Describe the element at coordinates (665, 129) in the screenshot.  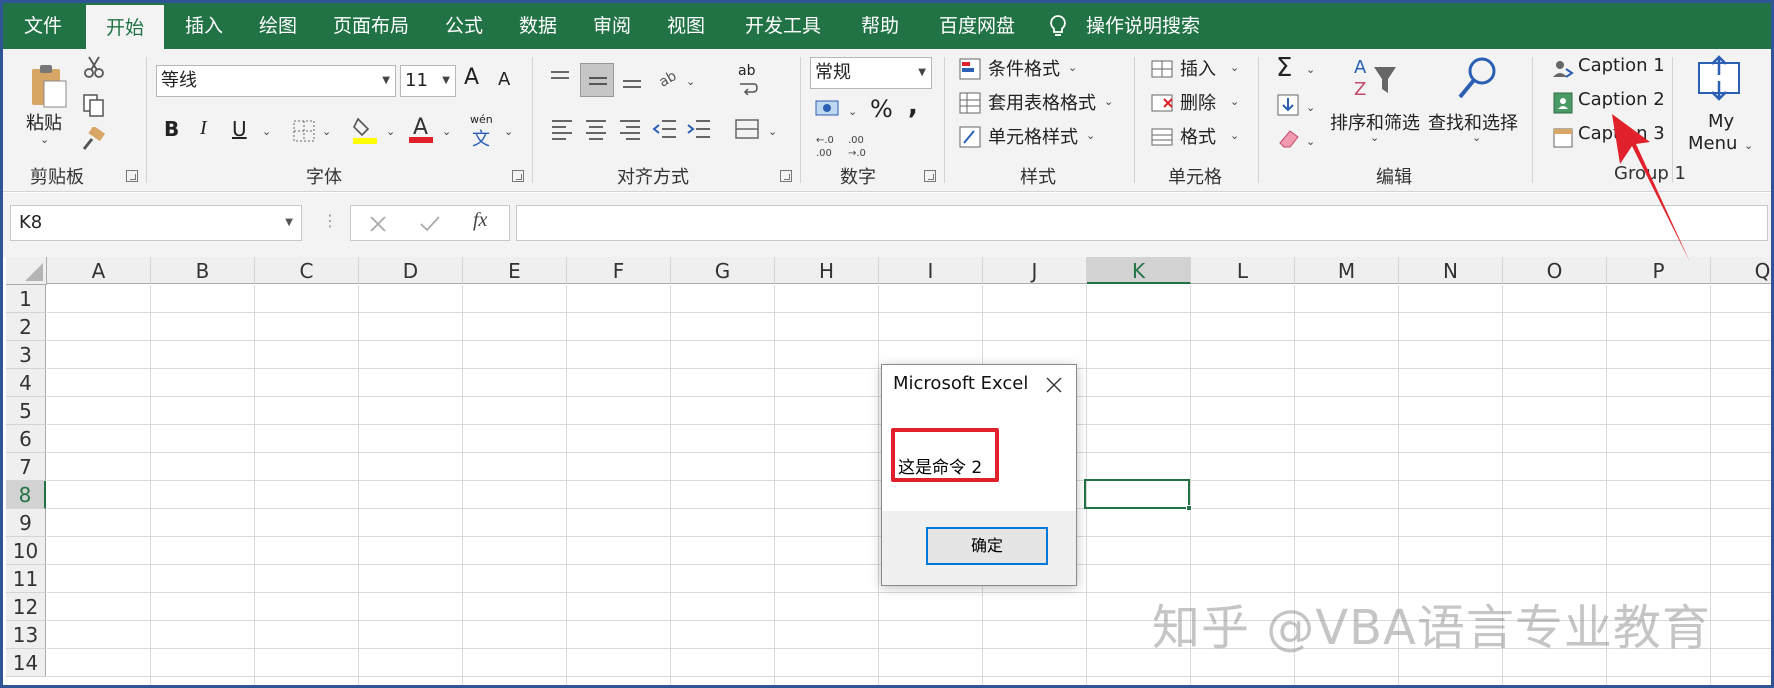
I see `decrease-indent-icon` at that location.